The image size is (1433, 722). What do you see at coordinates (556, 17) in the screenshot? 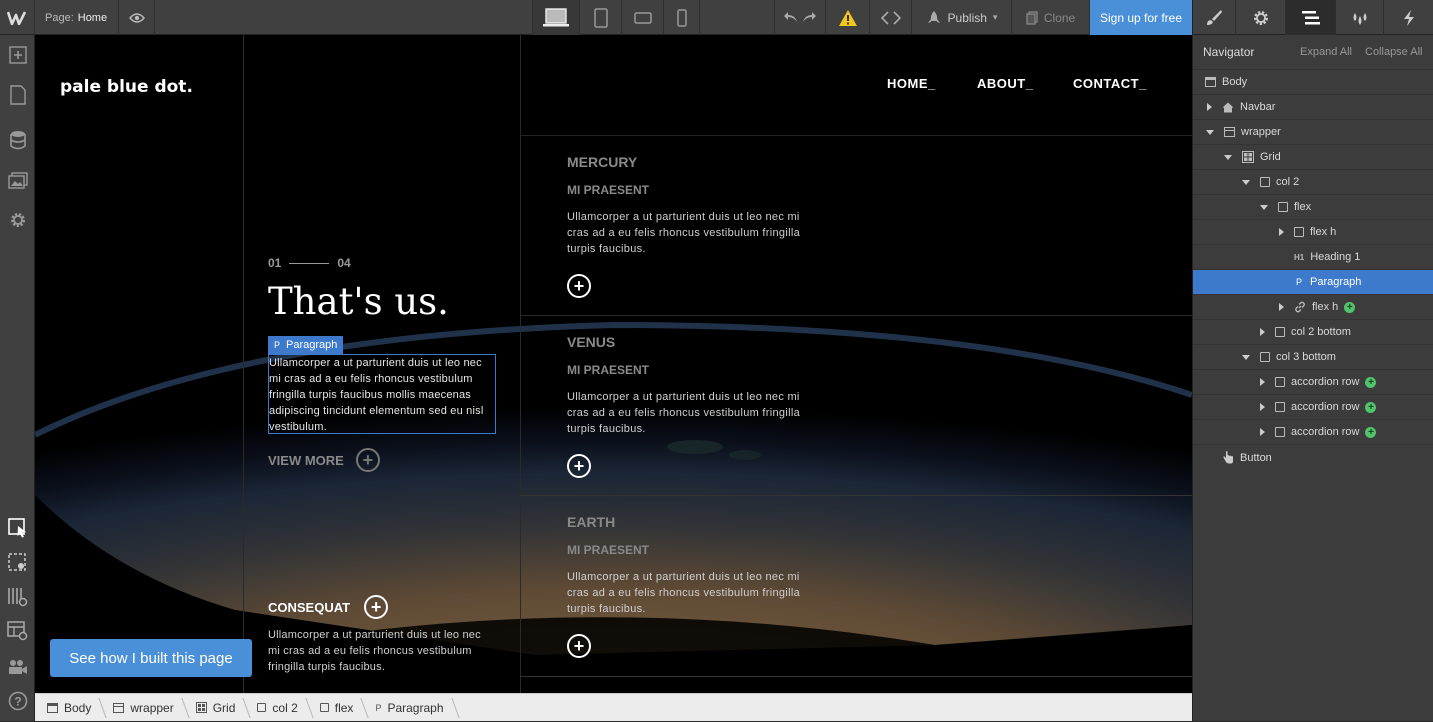
I see `desktop-view-icon` at bounding box center [556, 17].